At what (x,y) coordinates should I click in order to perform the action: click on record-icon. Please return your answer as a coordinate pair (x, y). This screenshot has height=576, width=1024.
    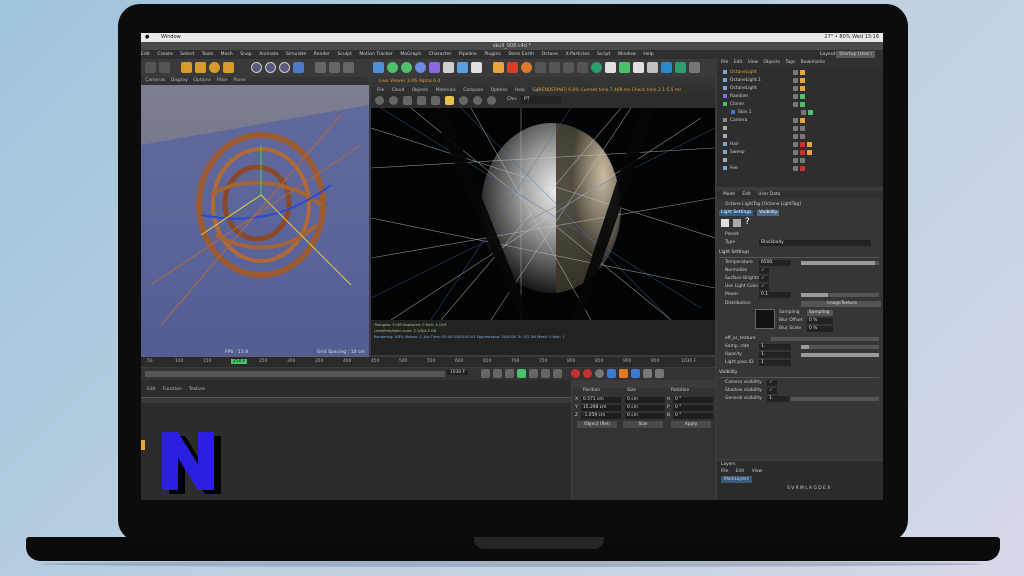
    Looking at the image, I should click on (575, 373).